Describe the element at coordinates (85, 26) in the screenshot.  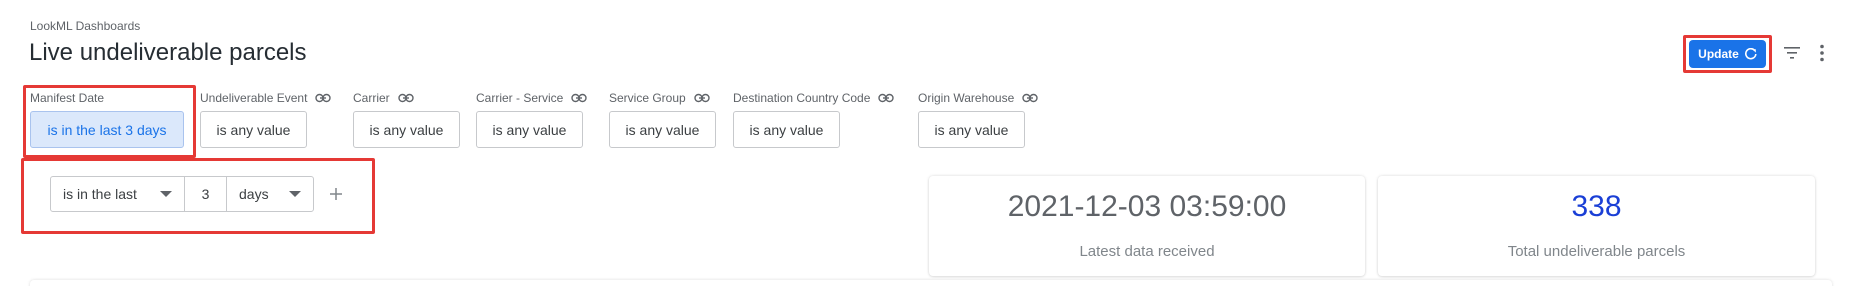
I see `breadcrumb: LookML Dashboards` at that location.